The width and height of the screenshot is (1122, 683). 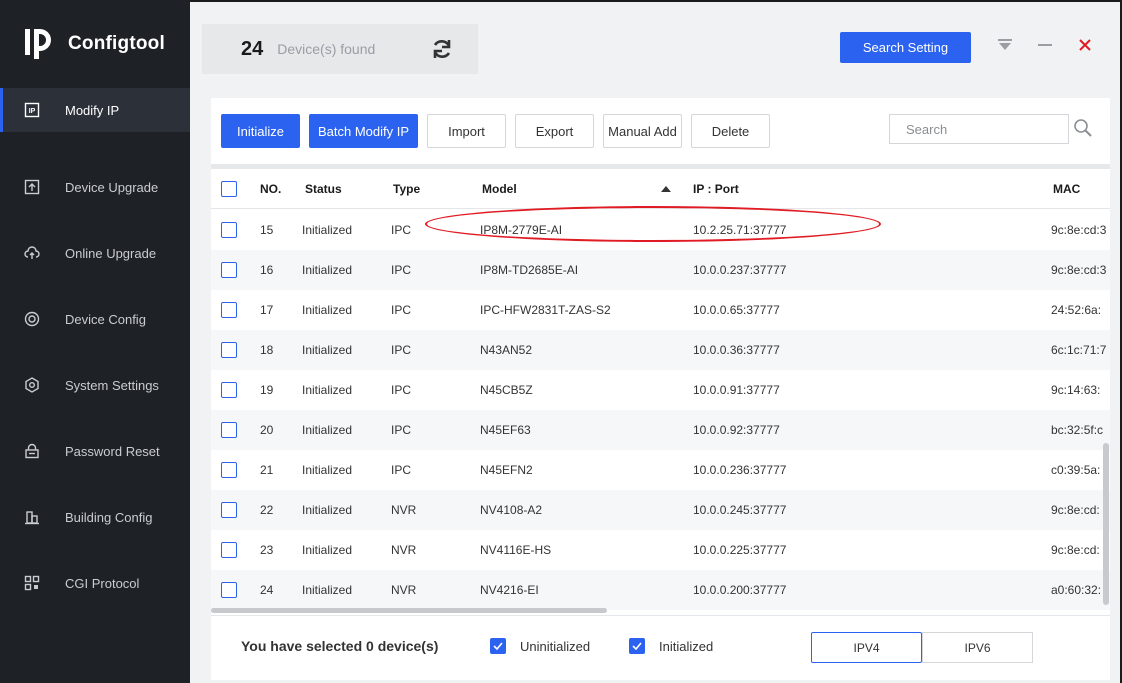 I want to click on app-logo: Configtool, so click(x=93, y=44).